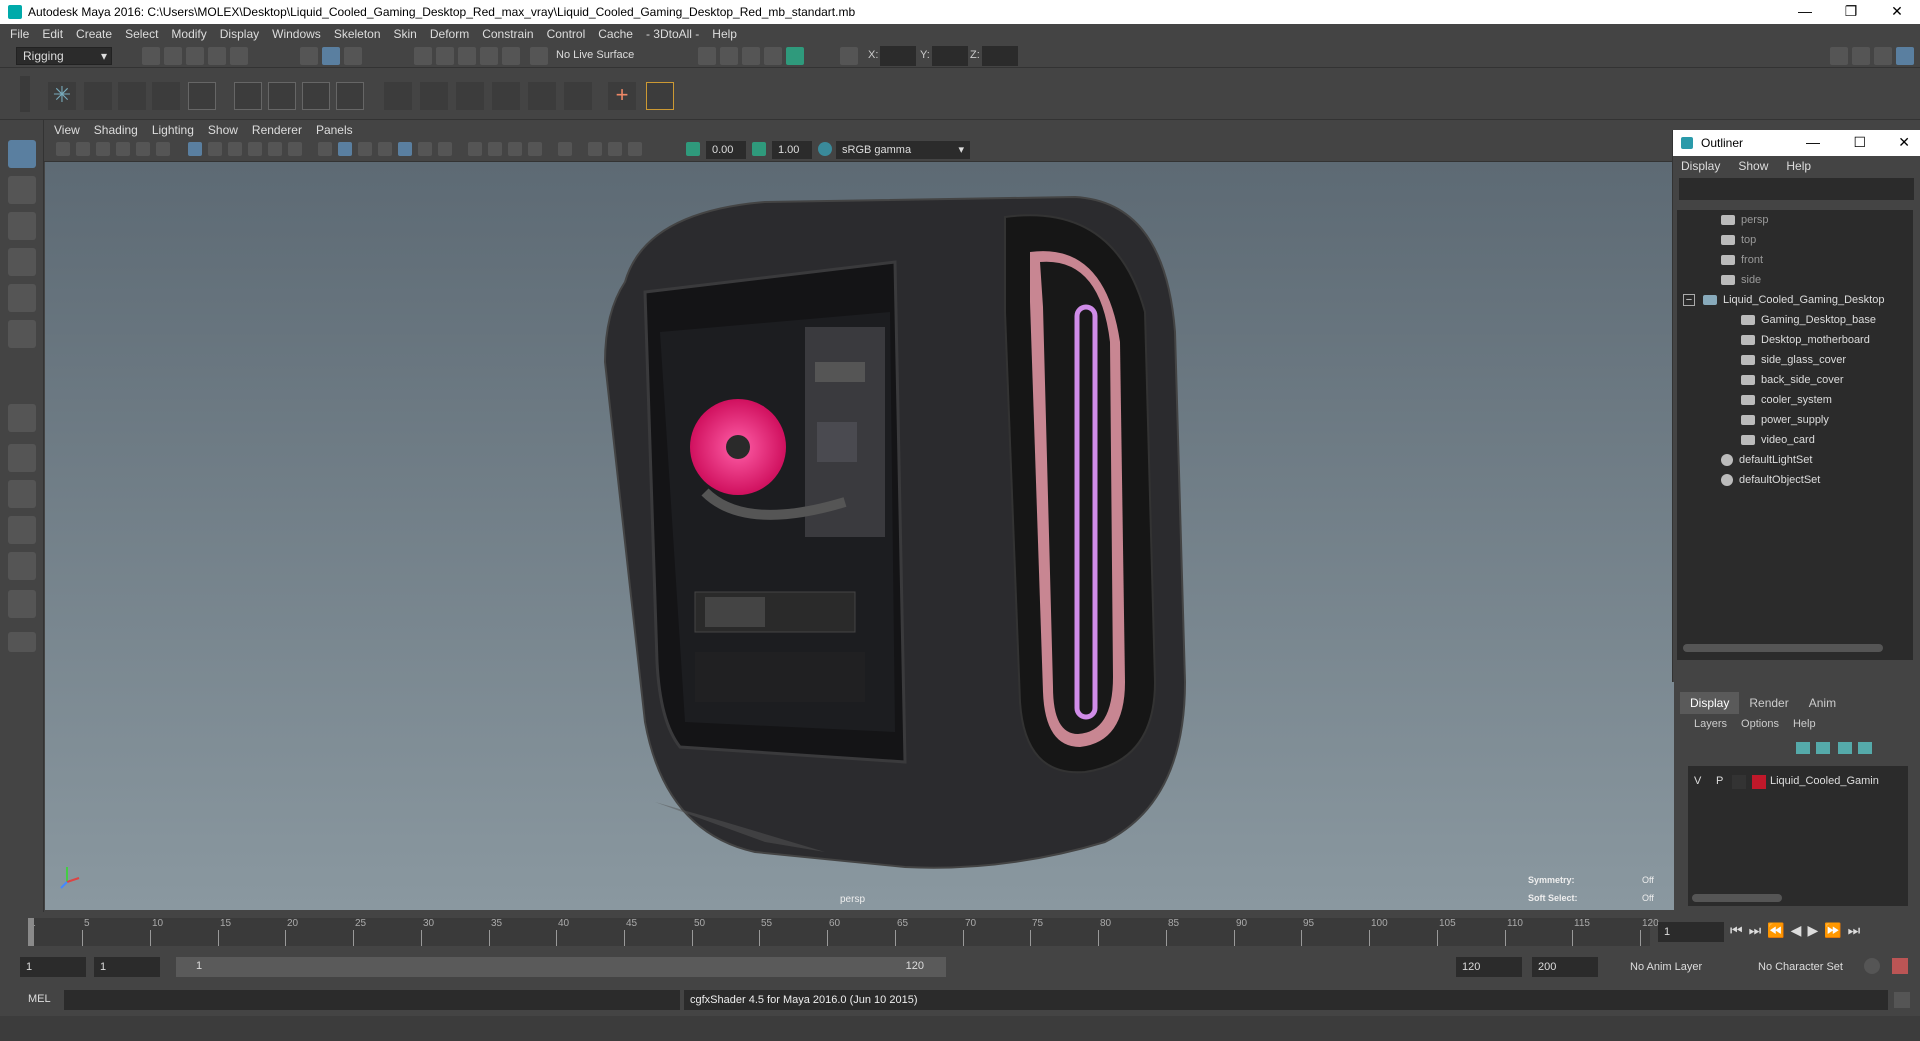 Image resolution: width=1920 pixels, height=1041 pixels. I want to click on render-view-icon, so click(795, 56).